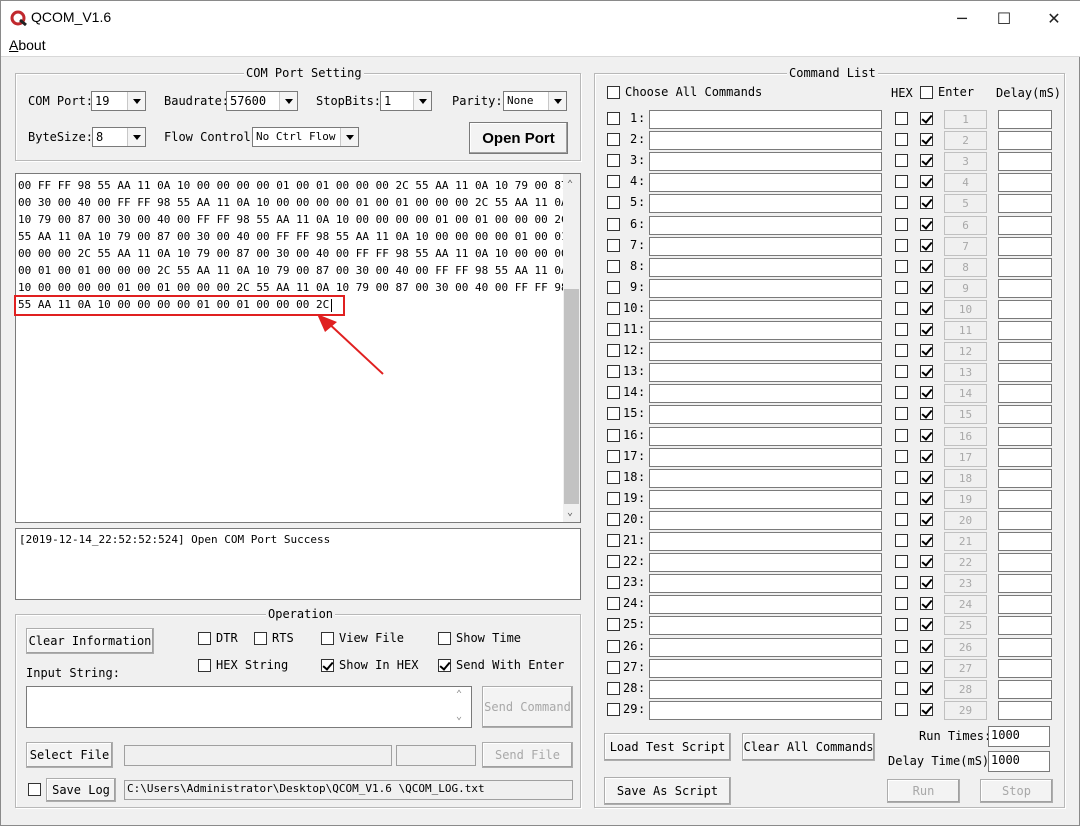 This screenshot has width=1080, height=826. Describe the element at coordinates (965, 689) in the screenshot. I see `command-send-button: 28` at that location.